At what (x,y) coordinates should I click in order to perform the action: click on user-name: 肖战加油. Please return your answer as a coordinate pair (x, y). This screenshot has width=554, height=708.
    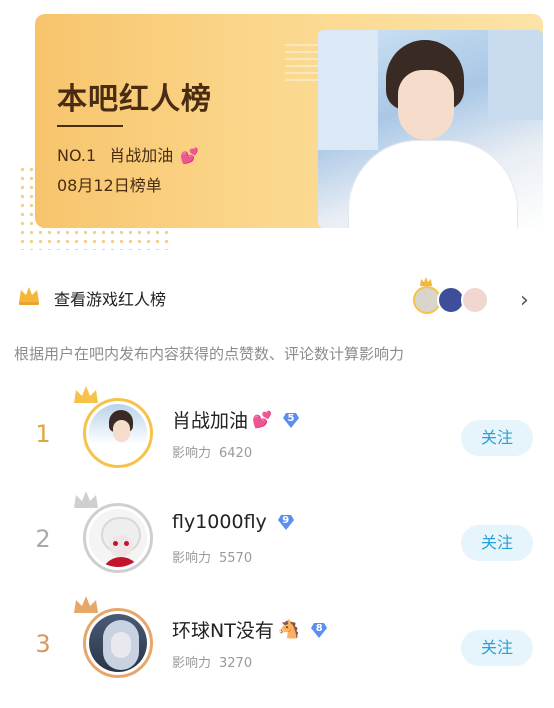
    Looking at the image, I should click on (210, 419).